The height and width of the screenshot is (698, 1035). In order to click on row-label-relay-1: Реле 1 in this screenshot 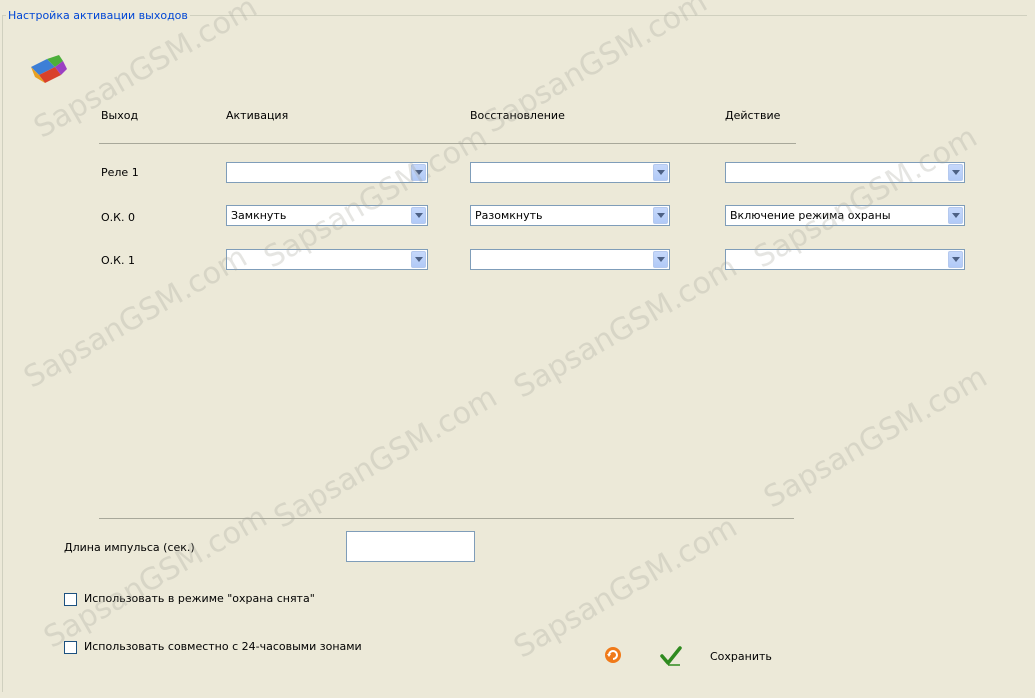, I will do `click(120, 172)`.